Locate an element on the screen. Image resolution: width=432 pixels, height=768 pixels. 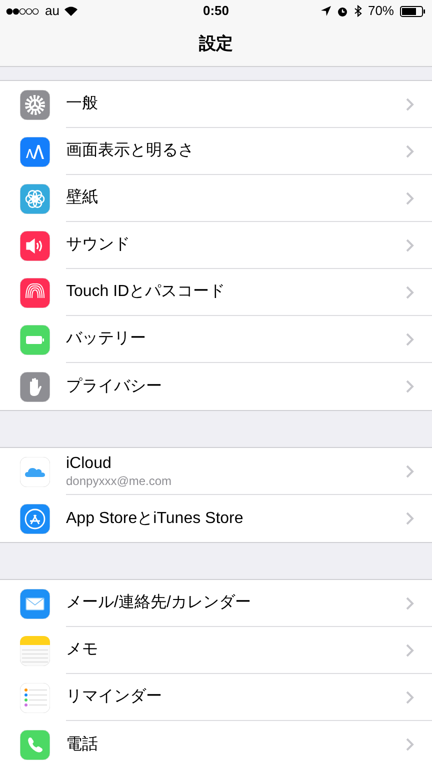
row-subtitle: donpyxxx@me.com is located at coordinates (119, 481).